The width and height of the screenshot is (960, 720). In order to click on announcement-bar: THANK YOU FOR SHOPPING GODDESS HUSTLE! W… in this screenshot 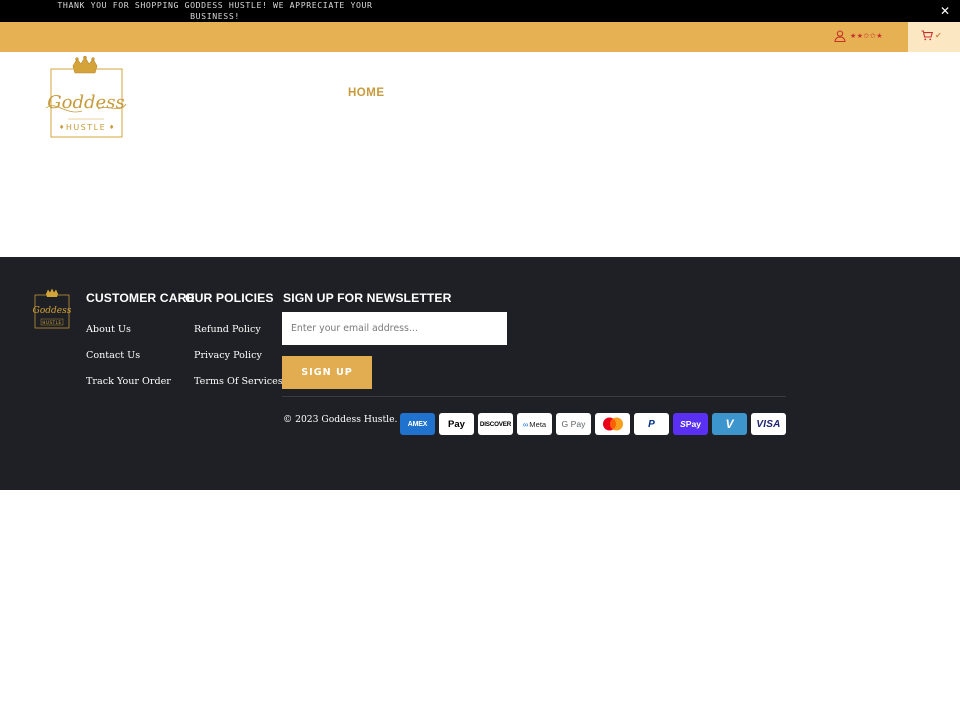, I will do `click(480, 11)`.